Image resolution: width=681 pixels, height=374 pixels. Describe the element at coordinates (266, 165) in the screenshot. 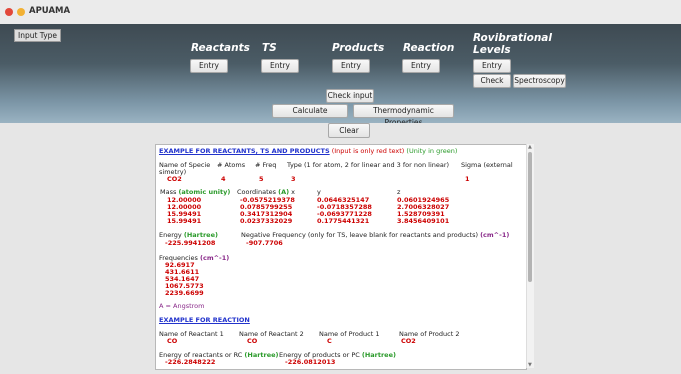

I see `header-freq: # Freq` at that location.